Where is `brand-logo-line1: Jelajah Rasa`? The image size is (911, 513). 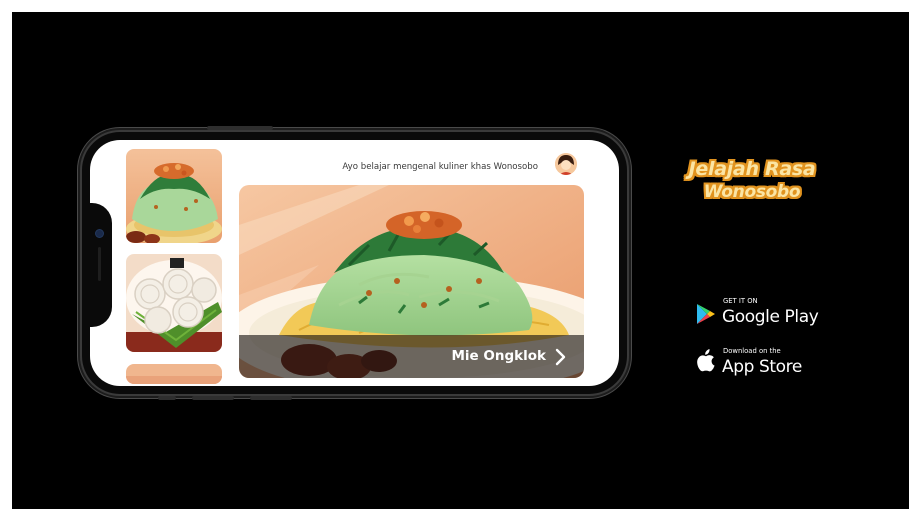
brand-logo-line1: Jelajah Rasa is located at coordinates (752, 169).